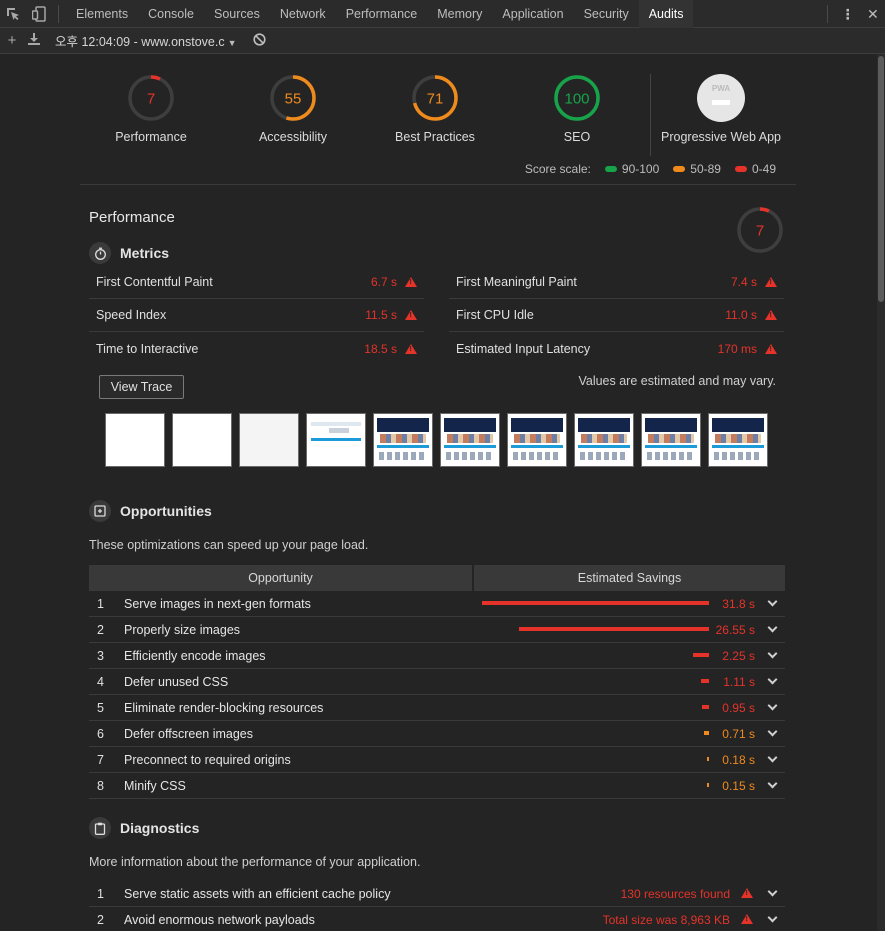  I want to click on metric-name: Time to Interactive, so click(147, 348).